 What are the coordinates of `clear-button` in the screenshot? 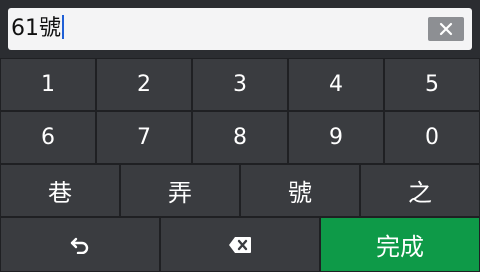 It's located at (446, 29).